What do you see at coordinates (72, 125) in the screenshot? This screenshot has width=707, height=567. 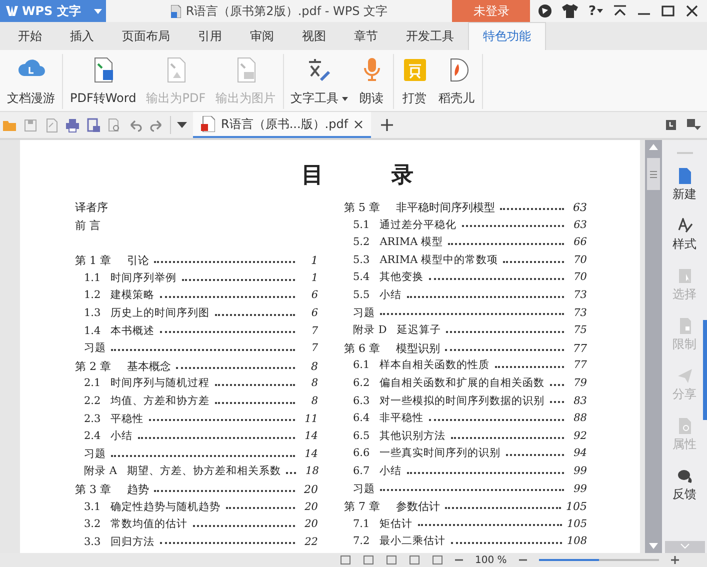 I see `print-icon` at bounding box center [72, 125].